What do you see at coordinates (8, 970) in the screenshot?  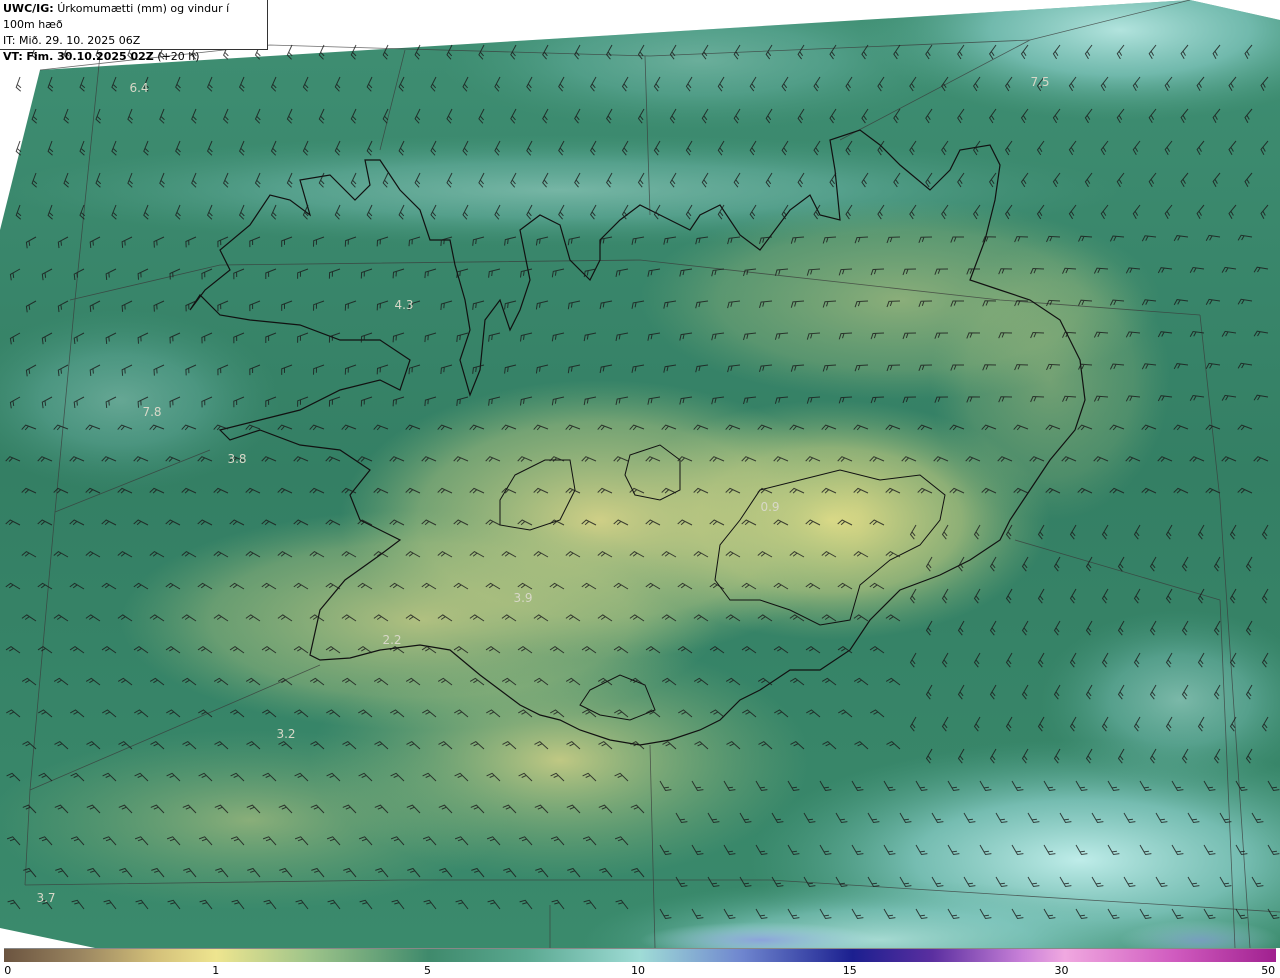 I see `colorbar-tick-label: 0` at bounding box center [8, 970].